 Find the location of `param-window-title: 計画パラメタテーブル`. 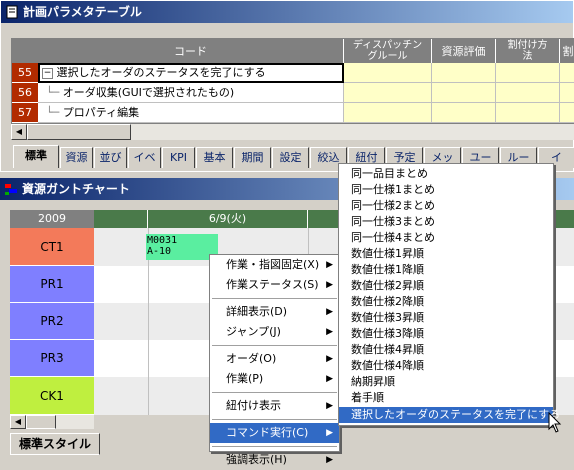

param-window-title: 計画パラメタテーブル is located at coordinates (82, 12).